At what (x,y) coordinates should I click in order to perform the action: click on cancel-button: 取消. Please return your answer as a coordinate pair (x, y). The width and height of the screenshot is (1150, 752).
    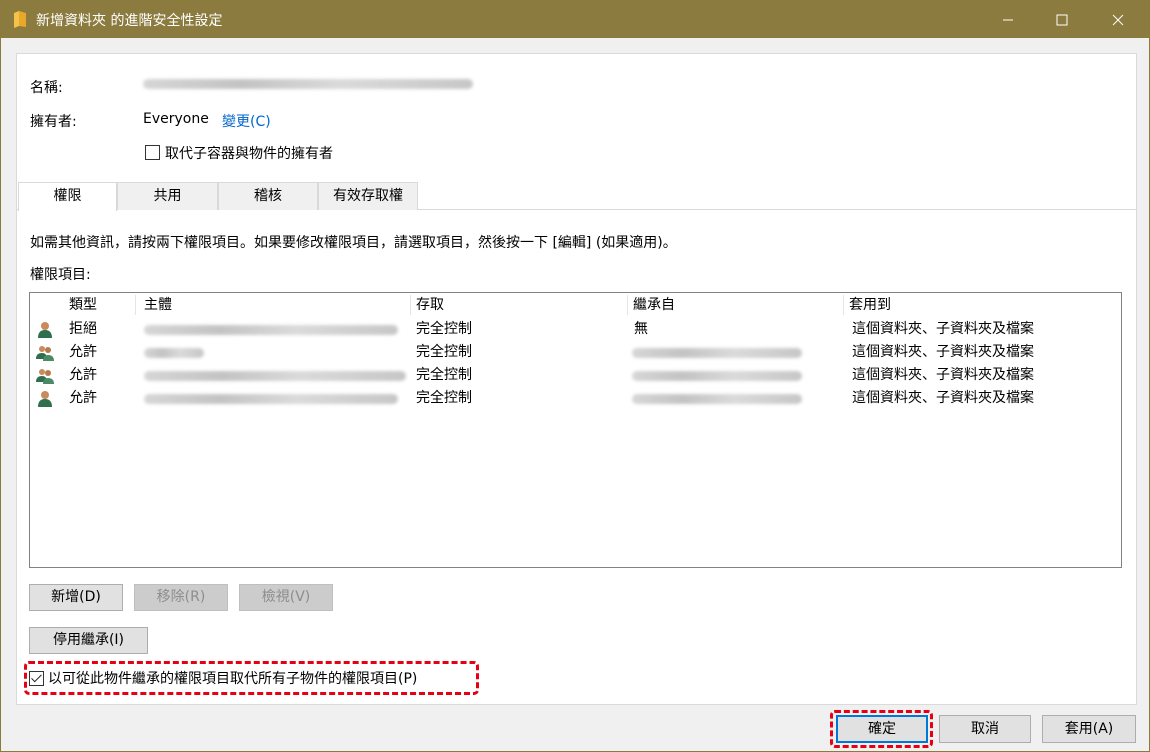
    Looking at the image, I should click on (985, 729).